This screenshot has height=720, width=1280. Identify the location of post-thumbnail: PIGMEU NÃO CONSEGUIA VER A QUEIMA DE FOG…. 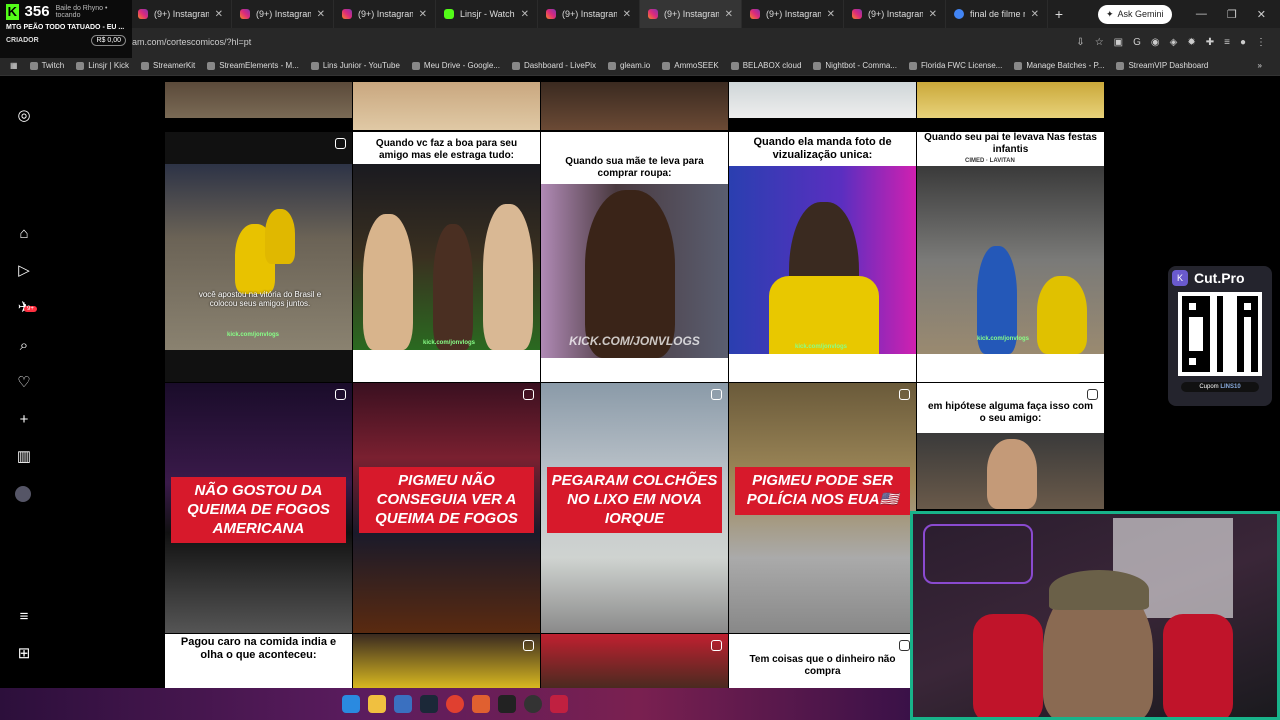
(446, 508).